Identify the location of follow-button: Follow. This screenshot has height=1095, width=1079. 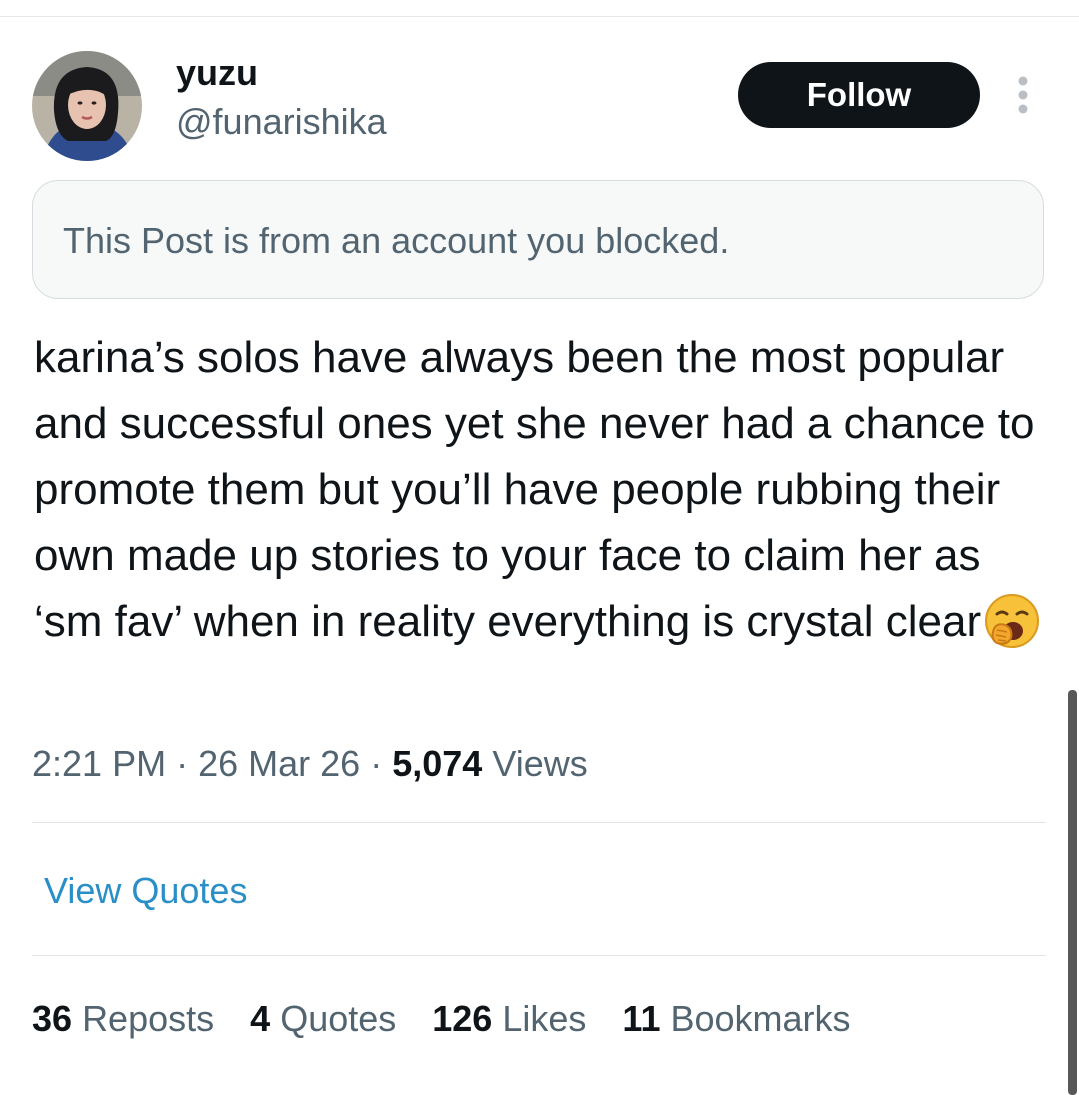
(859, 95).